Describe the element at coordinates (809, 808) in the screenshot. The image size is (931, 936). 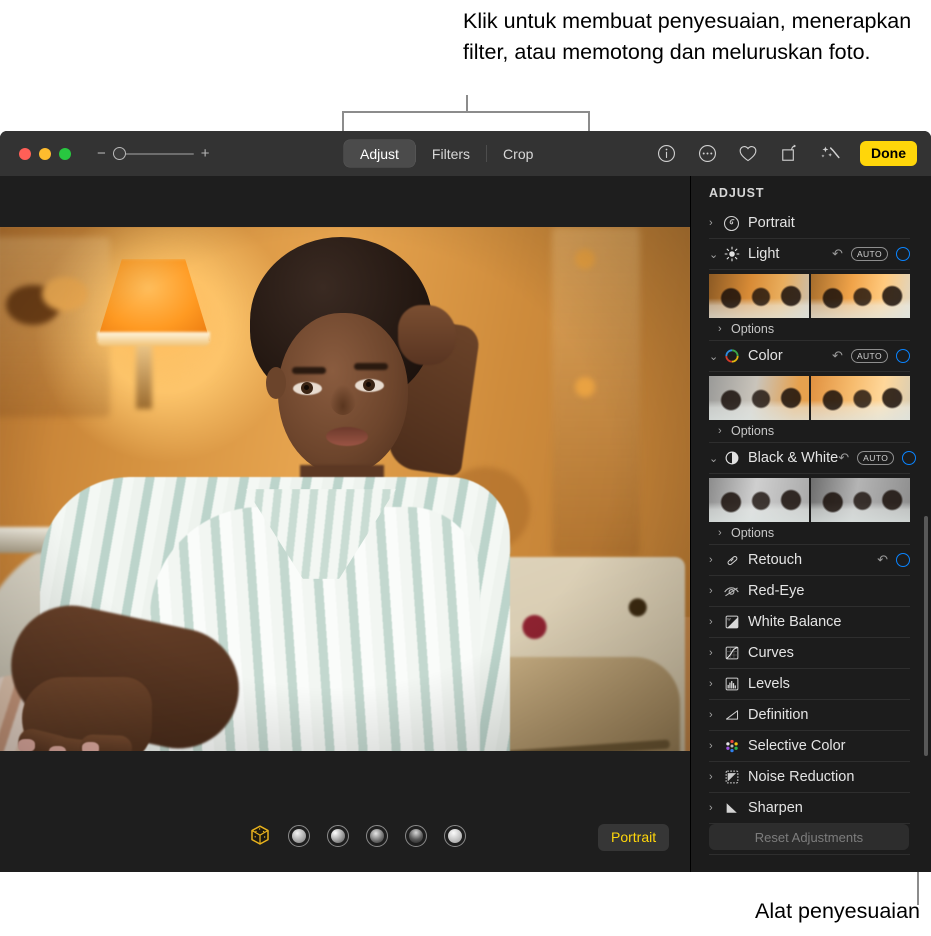
I see `sidebar-item-sharpen: › Sharpen` at that location.